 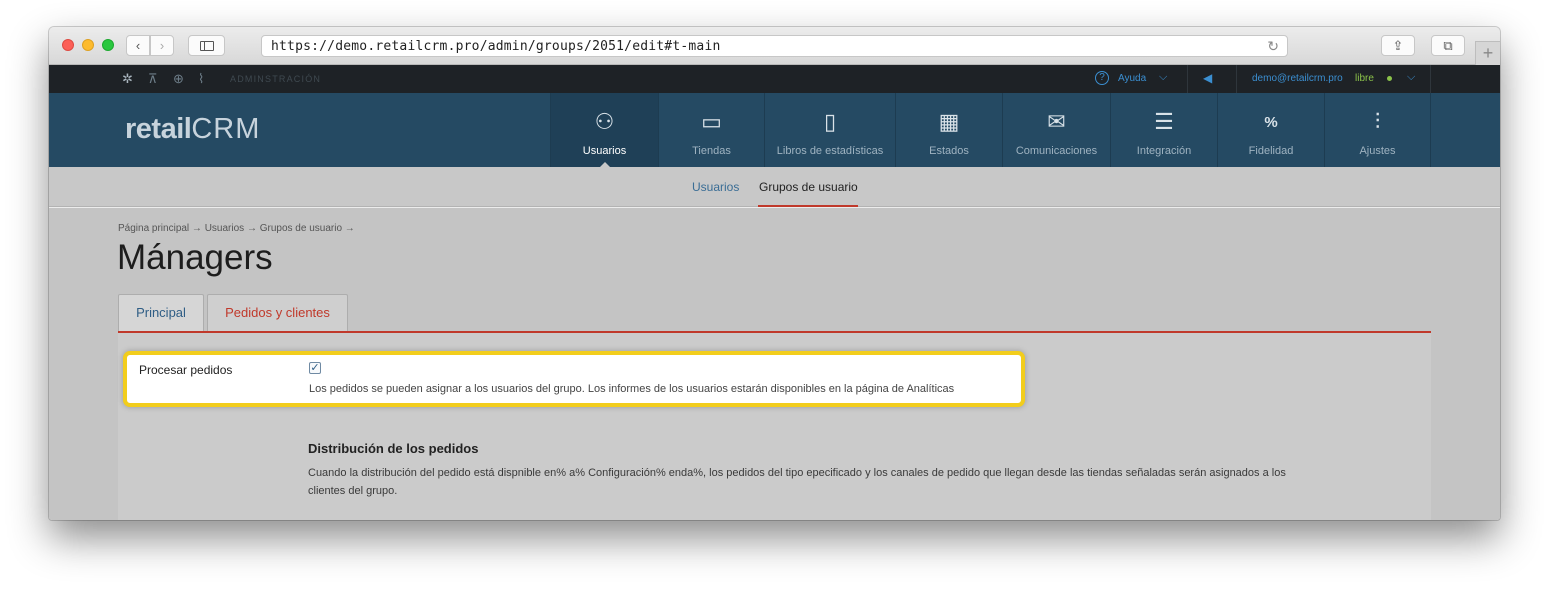 I want to click on subnav-grupos-link: Grupos de usuario, so click(x=808, y=187).